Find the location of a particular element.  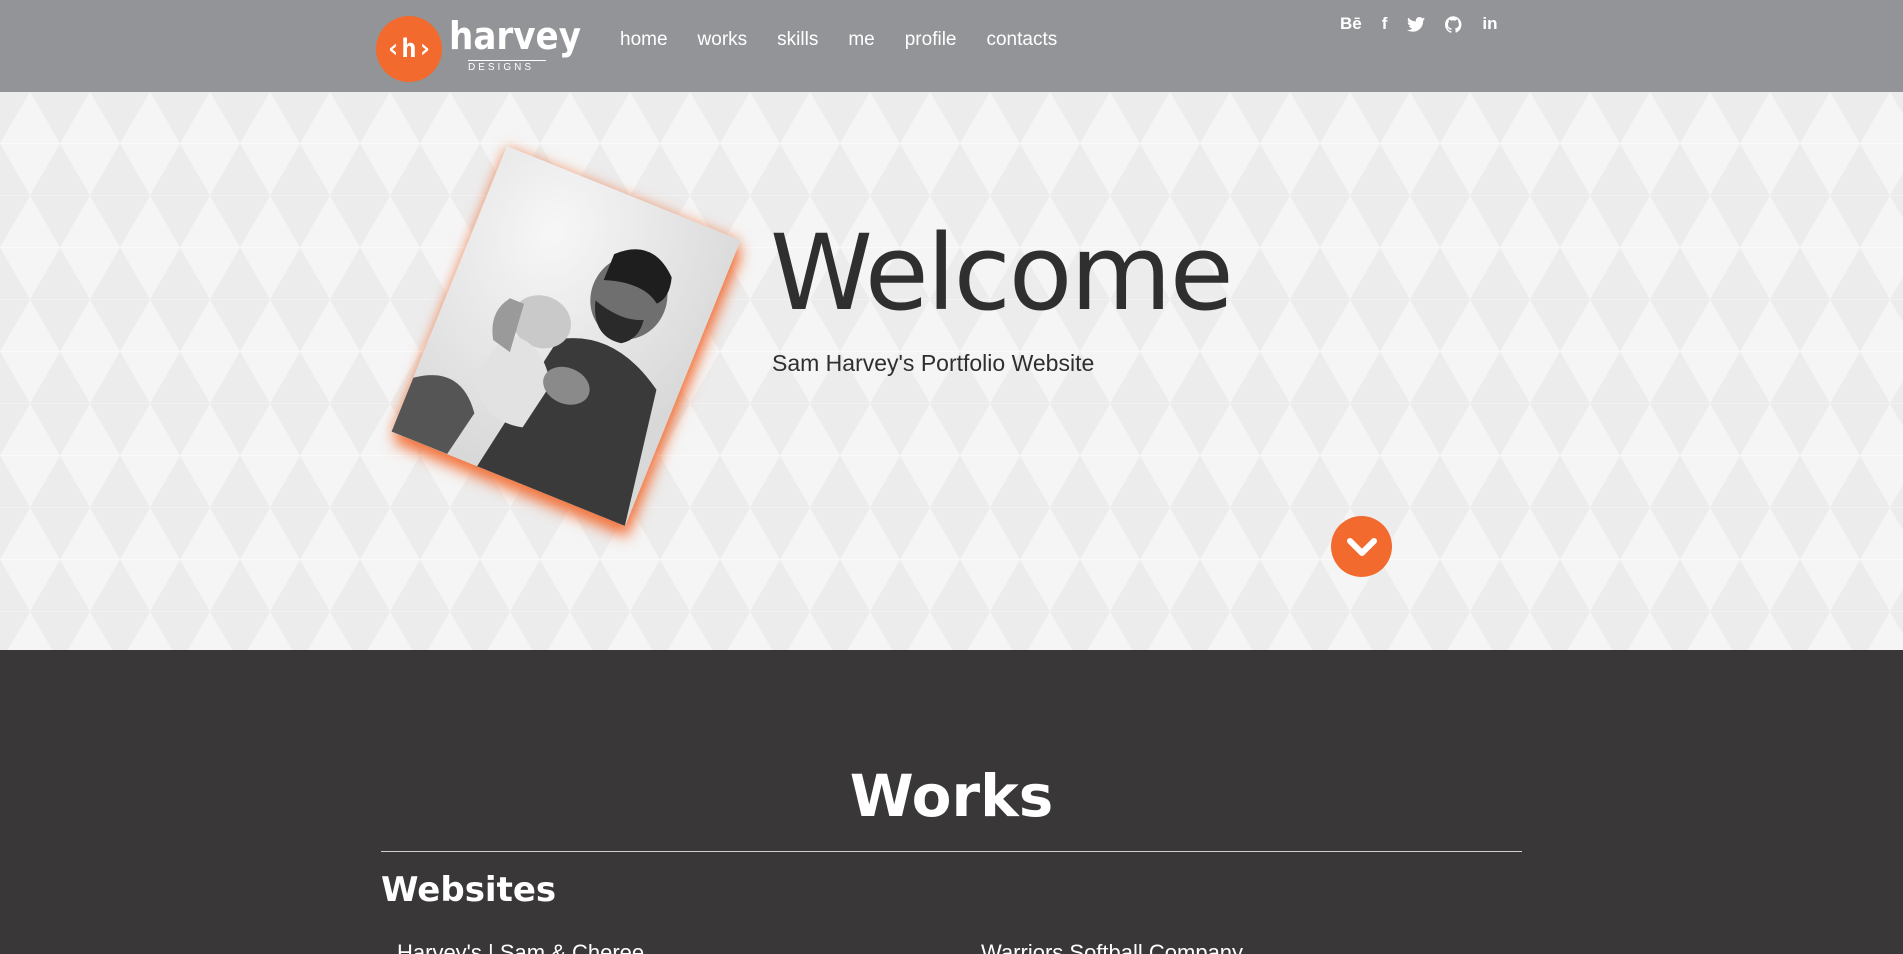

profile-photo is located at coordinates (566, 336).